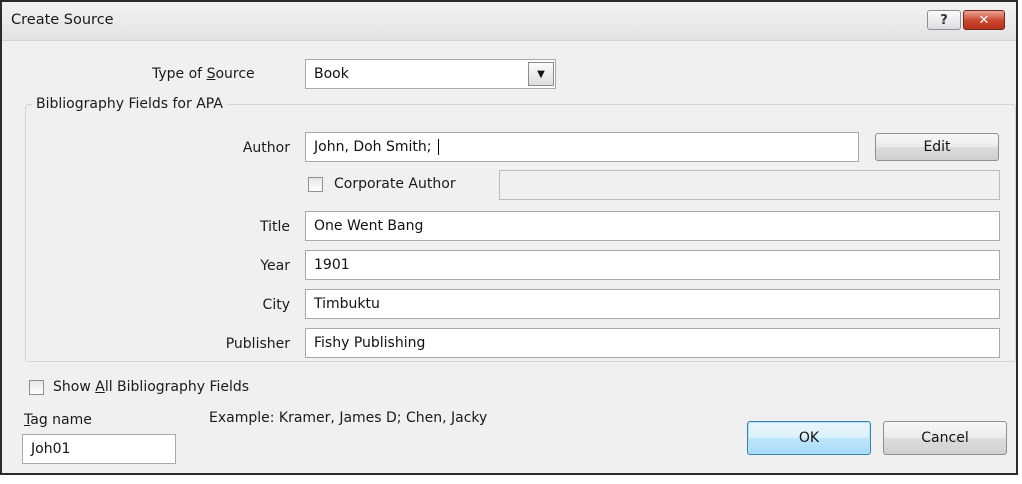 This screenshot has height=484, width=1022. I want to click on show-all-fields-checkbox, so click(36, 387).